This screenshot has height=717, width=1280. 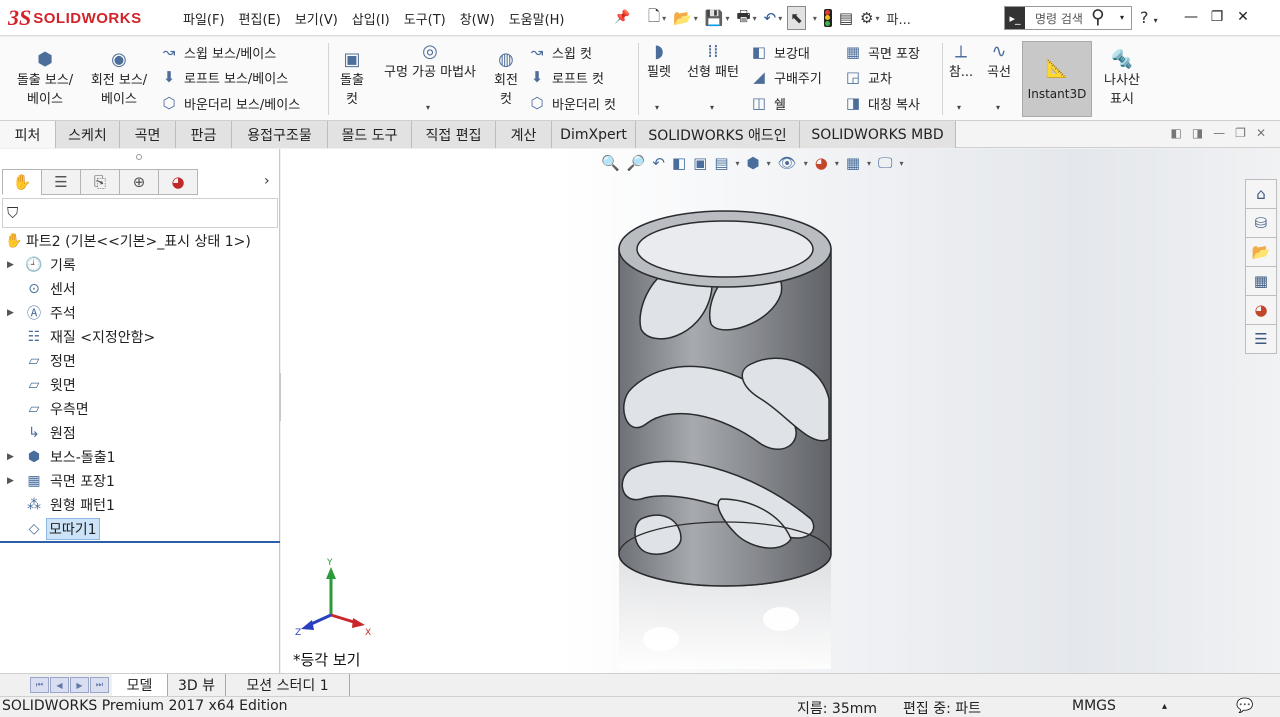 What do you see at coordinates (140, 481) in the screenshot?
I see `tree-item-wrap: ▶ ▦ 곡면 포장1` at bounding box center [140, 481].